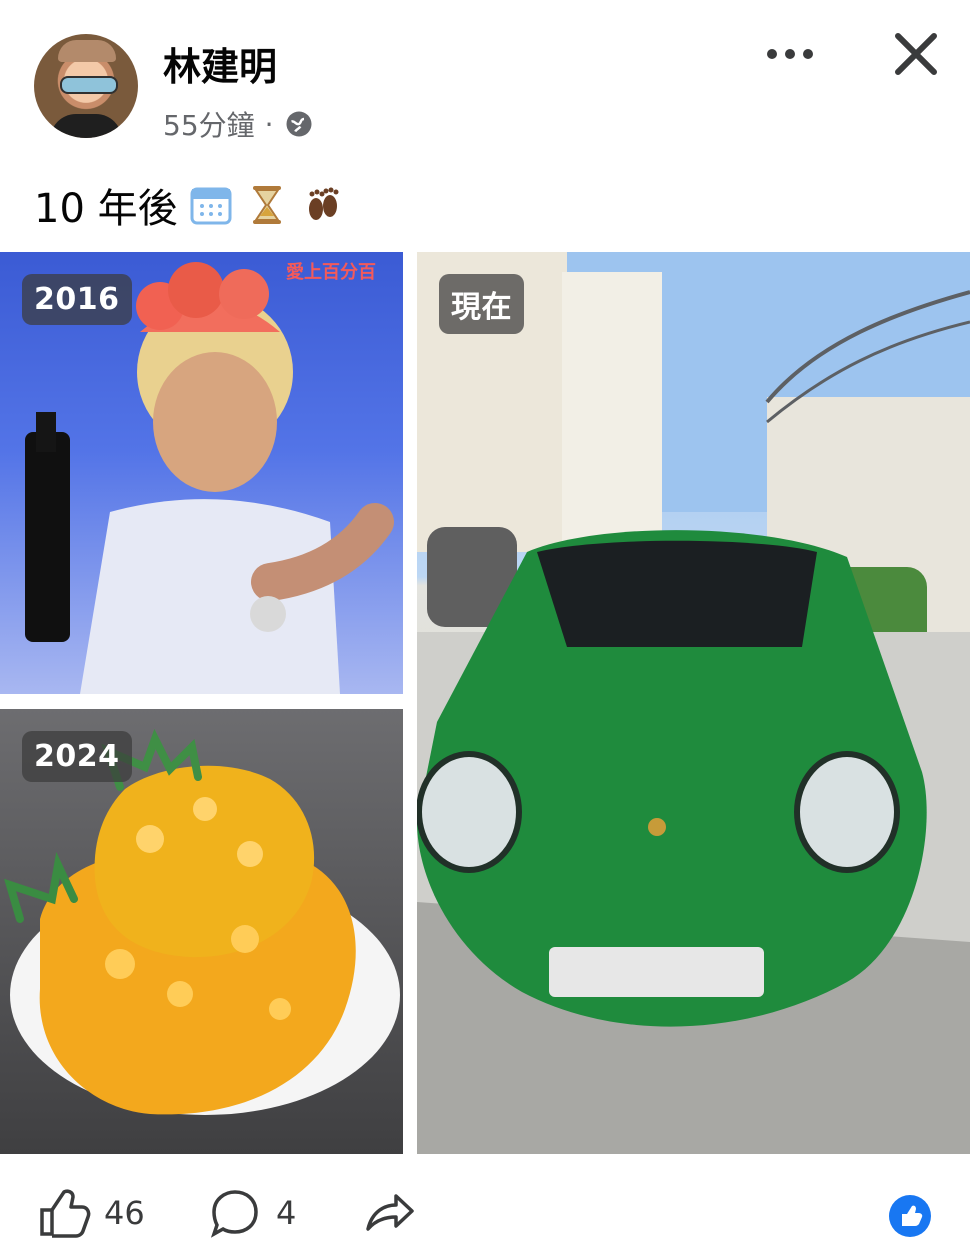  What do you see at coordinates (485, 1213) in the screenshot?
I see `post-actions: 46 4` at bounding box center [485, 1213].